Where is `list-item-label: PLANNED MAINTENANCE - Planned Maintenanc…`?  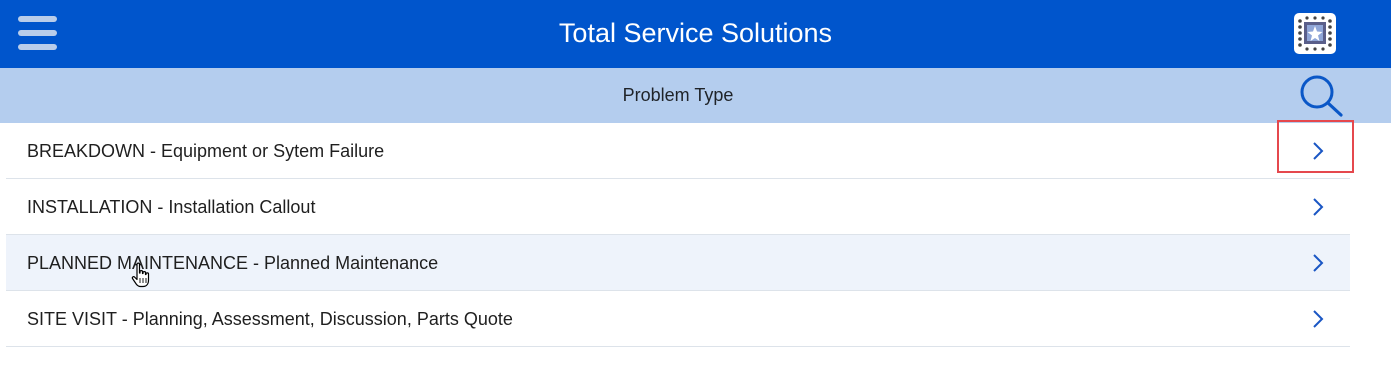 list-item-label: PLANNED MAINTENANCE - Planned Maintenanc… is located at coordinates (233, 263).